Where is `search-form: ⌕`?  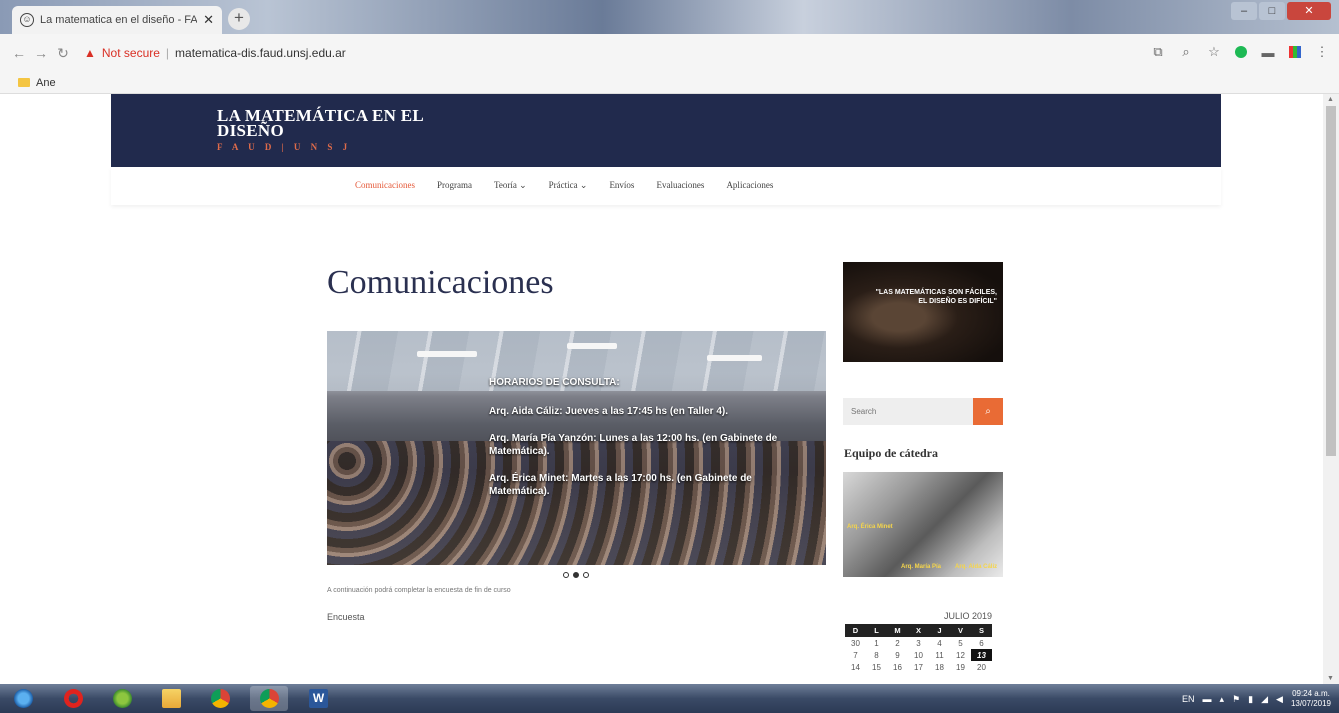 search-form: ⌕ is located at coordinates (923, 411).